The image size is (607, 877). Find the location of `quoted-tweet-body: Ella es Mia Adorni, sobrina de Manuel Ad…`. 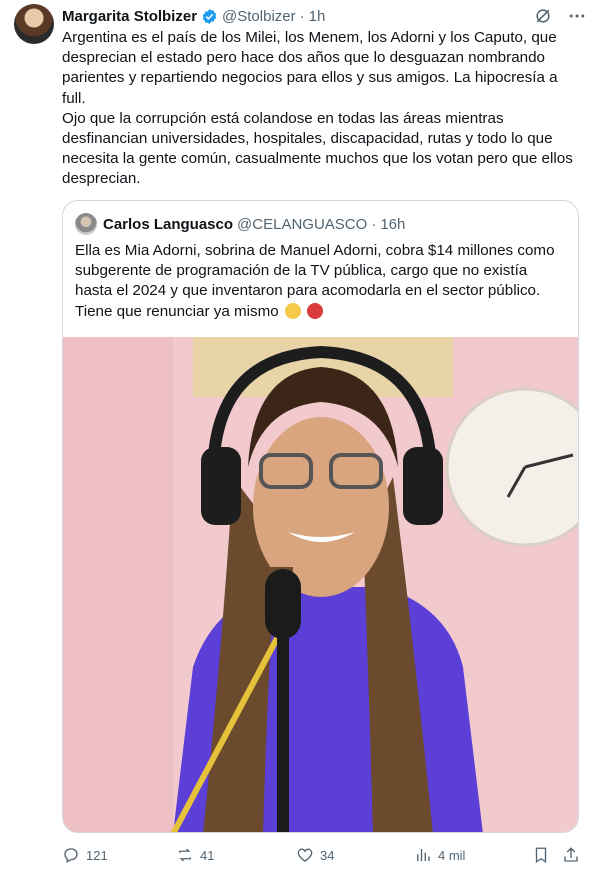

quoted-tweet-body: Ella es Mia Adorni, sobrina de Manuel Ad… is located at coordinates (320, 281).